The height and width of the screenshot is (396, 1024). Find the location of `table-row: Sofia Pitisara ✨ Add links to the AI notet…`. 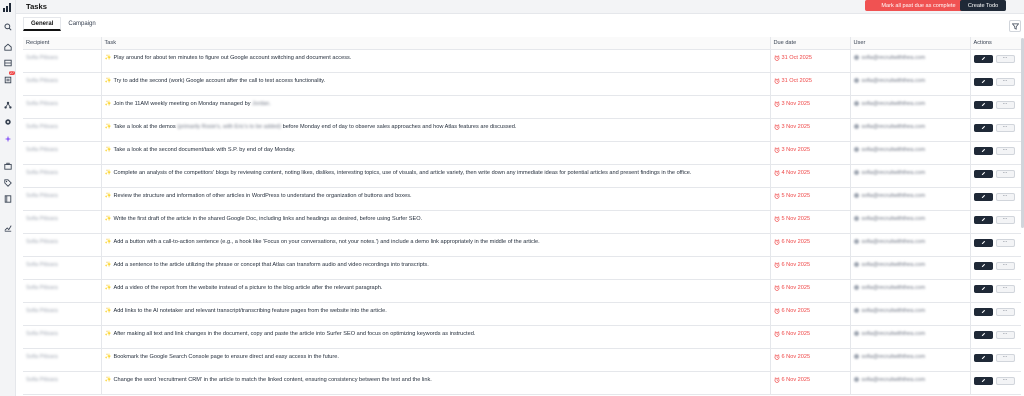

table-row: Sofia Pitisara ✨ Add links to the AI notet… is located at coordinates (522, 314).